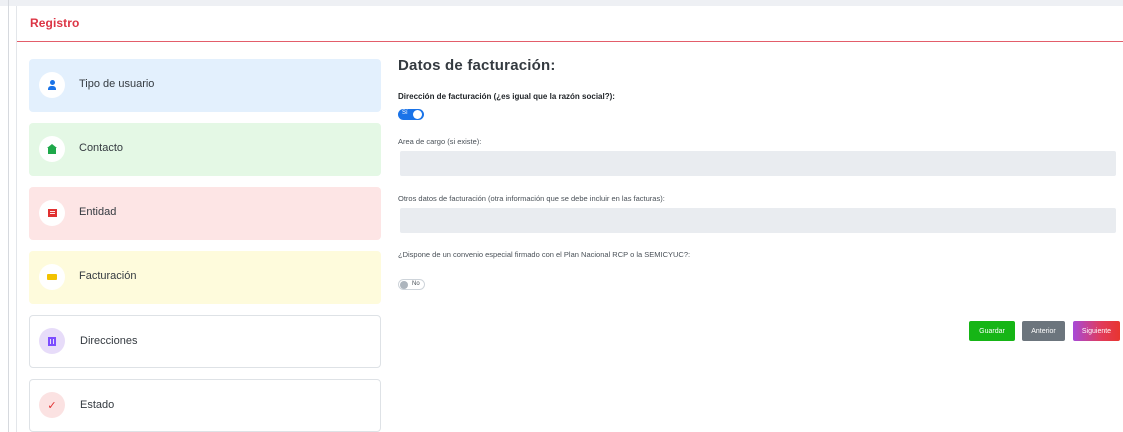 This screenshot has height=432, width=1123. What do you see at coordinates (758, 163) in the screenshot?
I see `area-input` at bounding box center [758, 163].